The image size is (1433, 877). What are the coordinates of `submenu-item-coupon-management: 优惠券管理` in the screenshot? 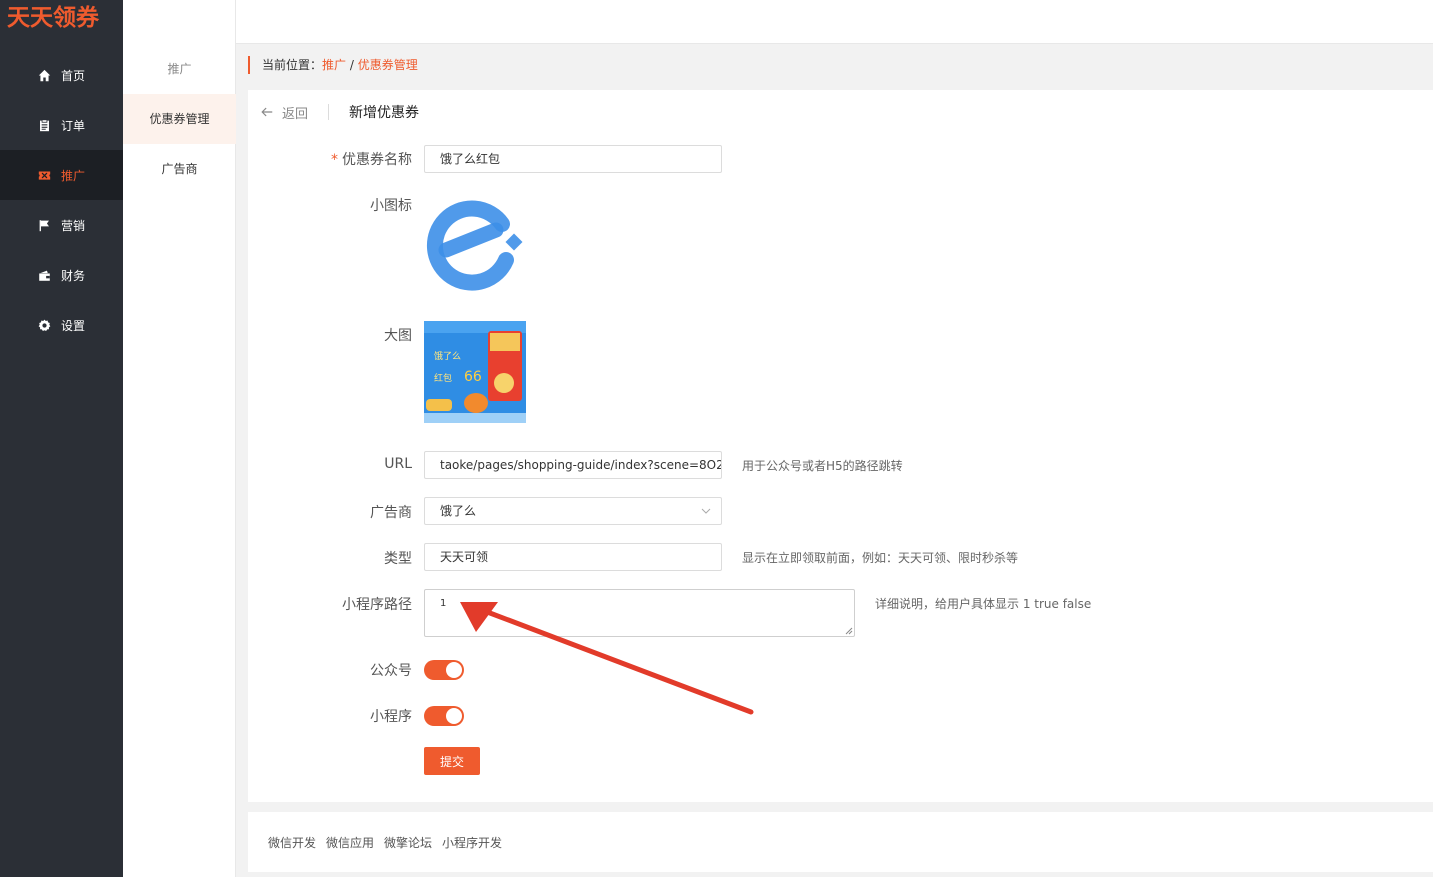 It's located at (179, 119).